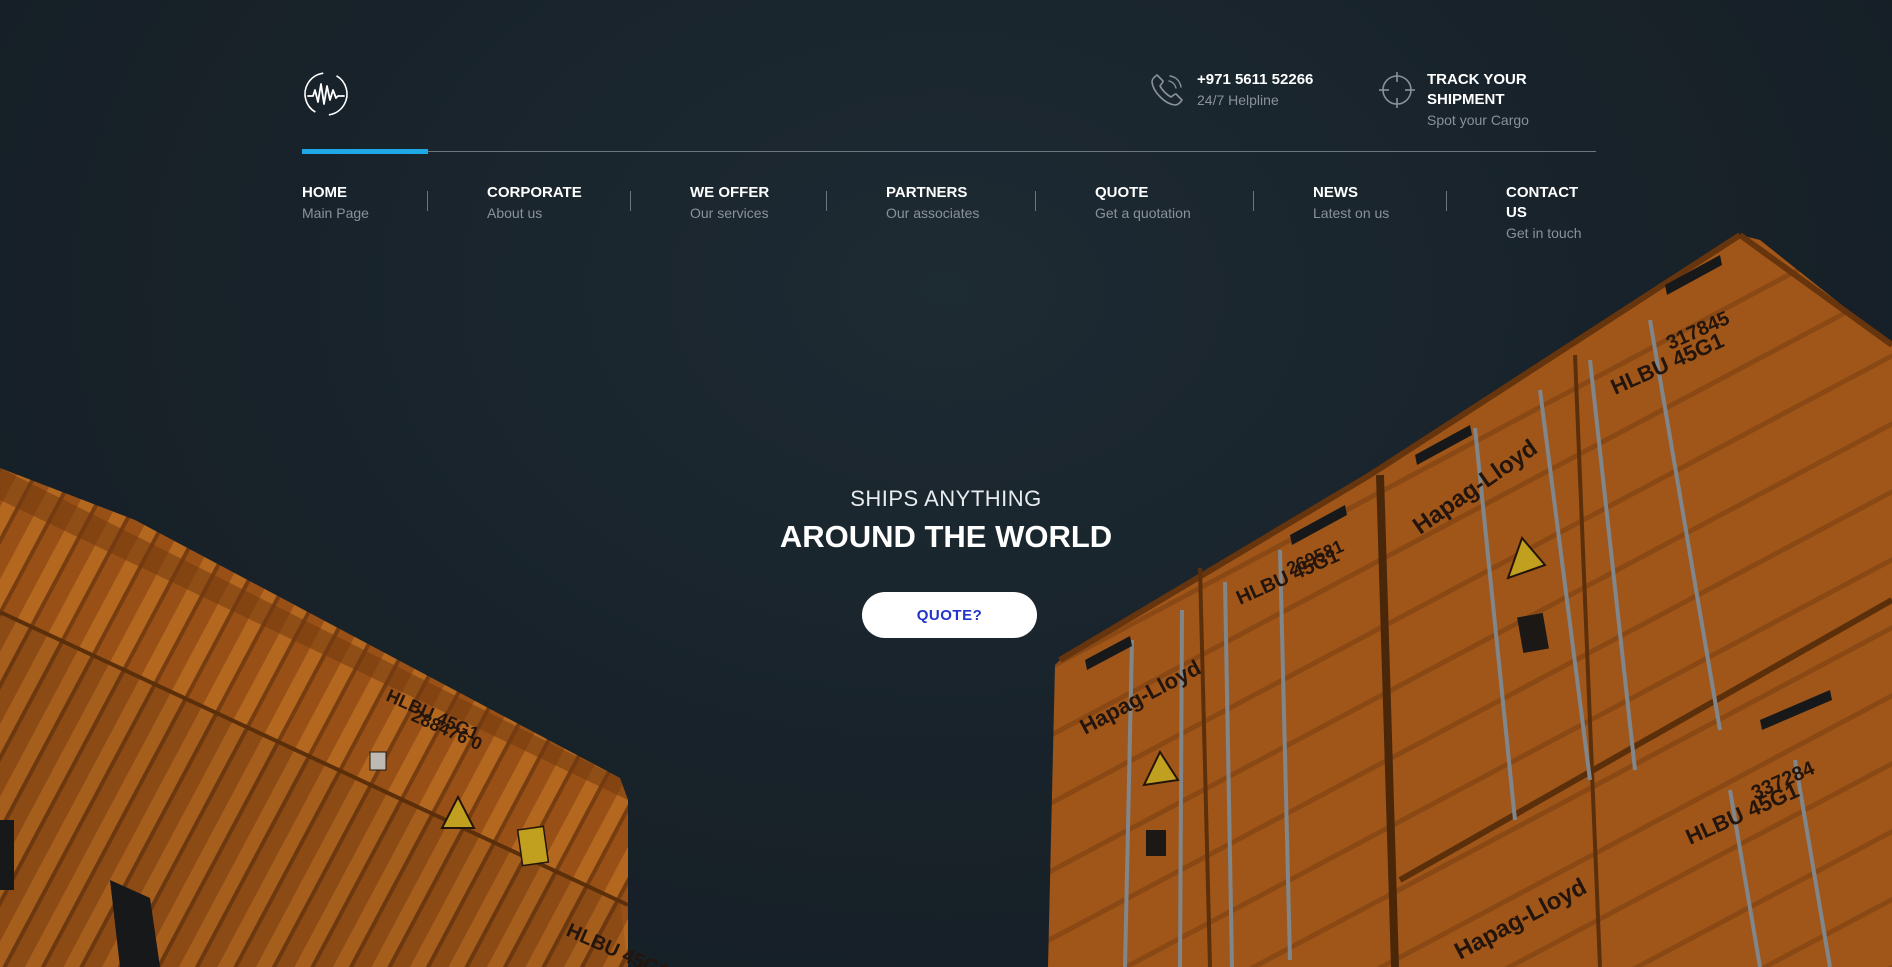 The height and width of the screenshot is (967, 1892). What do you see at coordinates (1397, 90) in the screenshot?
I see `crosshair-icon` at bounding box center [1397, 90].